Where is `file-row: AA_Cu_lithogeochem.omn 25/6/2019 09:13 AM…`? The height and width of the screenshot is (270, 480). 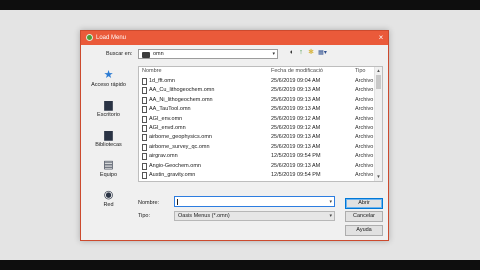 file-row: AA_Cu_lithogeochem.omn 25/6/2019 09:13 AM… is located at coordinates (257, 90).